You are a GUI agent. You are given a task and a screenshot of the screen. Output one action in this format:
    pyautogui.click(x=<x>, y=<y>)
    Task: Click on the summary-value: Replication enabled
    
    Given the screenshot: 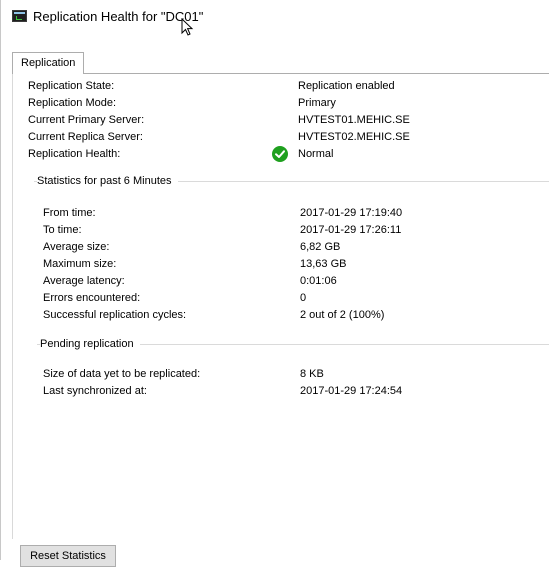 What is the action you would take?
    pyautogui.click(x=346, y=86)
    